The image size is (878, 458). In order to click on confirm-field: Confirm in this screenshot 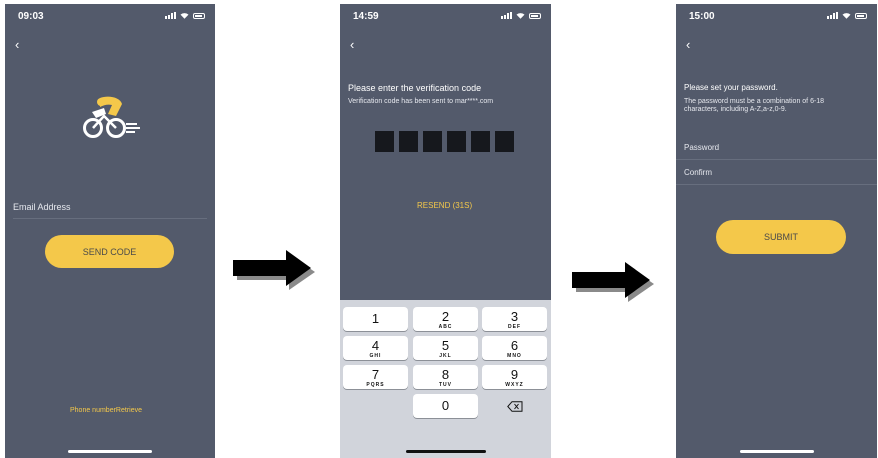, I will do `click(698, 172)`.